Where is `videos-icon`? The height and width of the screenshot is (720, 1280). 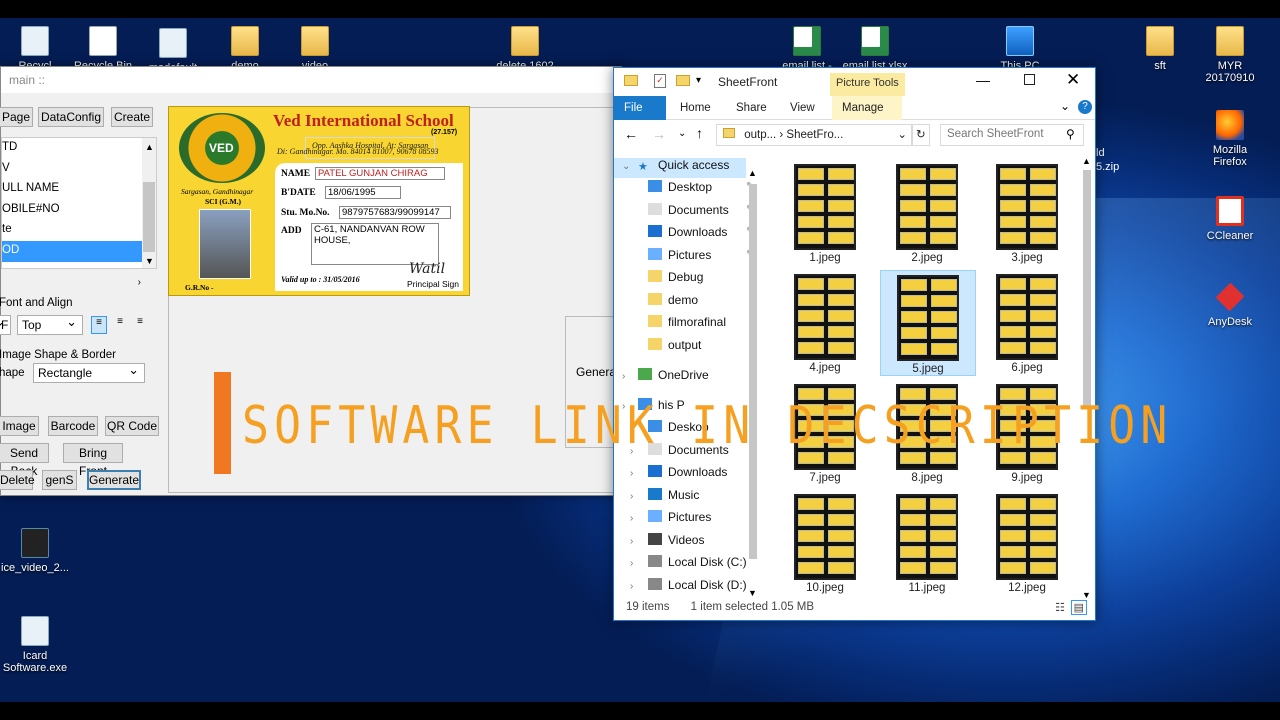 videos-icon is located at coordinates (655, 539).